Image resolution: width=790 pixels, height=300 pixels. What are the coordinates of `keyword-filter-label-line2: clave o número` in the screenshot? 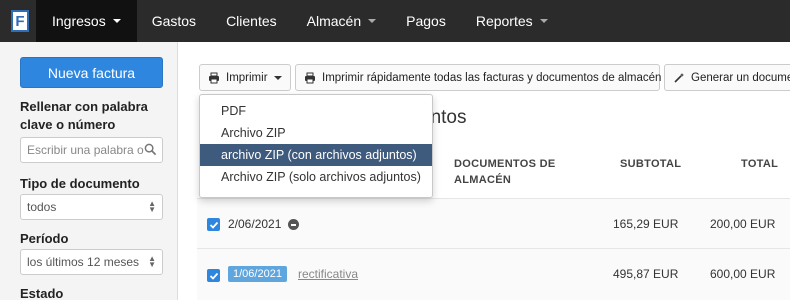 It's located at (68, 124).